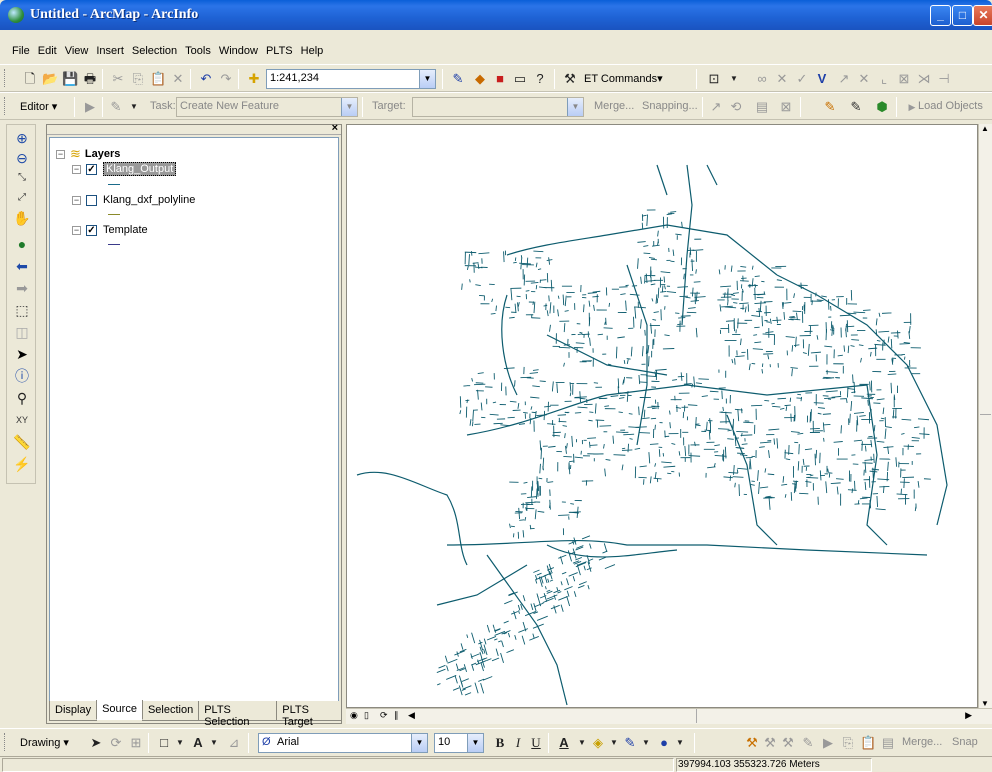  What do you see at coordinates (50, 79) in the screenshot?
I see `open-folder-icon: 📂` at bounding box center [50, 79].